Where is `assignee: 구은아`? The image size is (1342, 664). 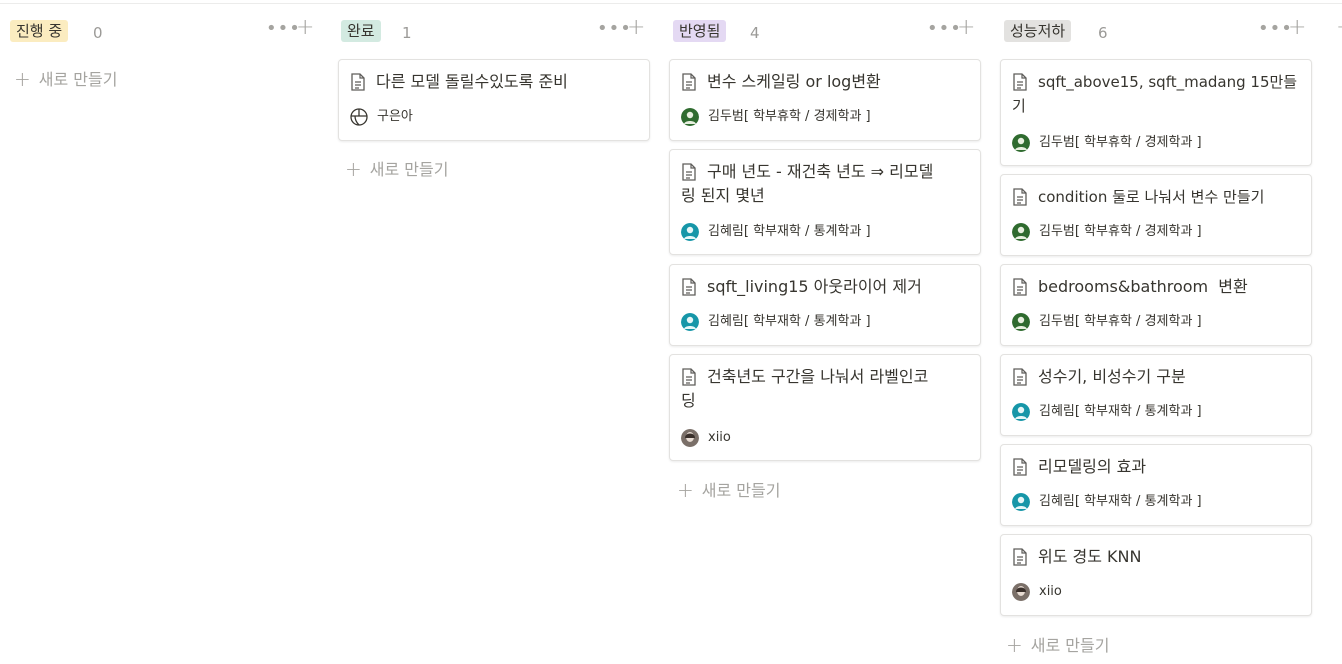 assignee: 구은아 is located at coordinates (381, 117).